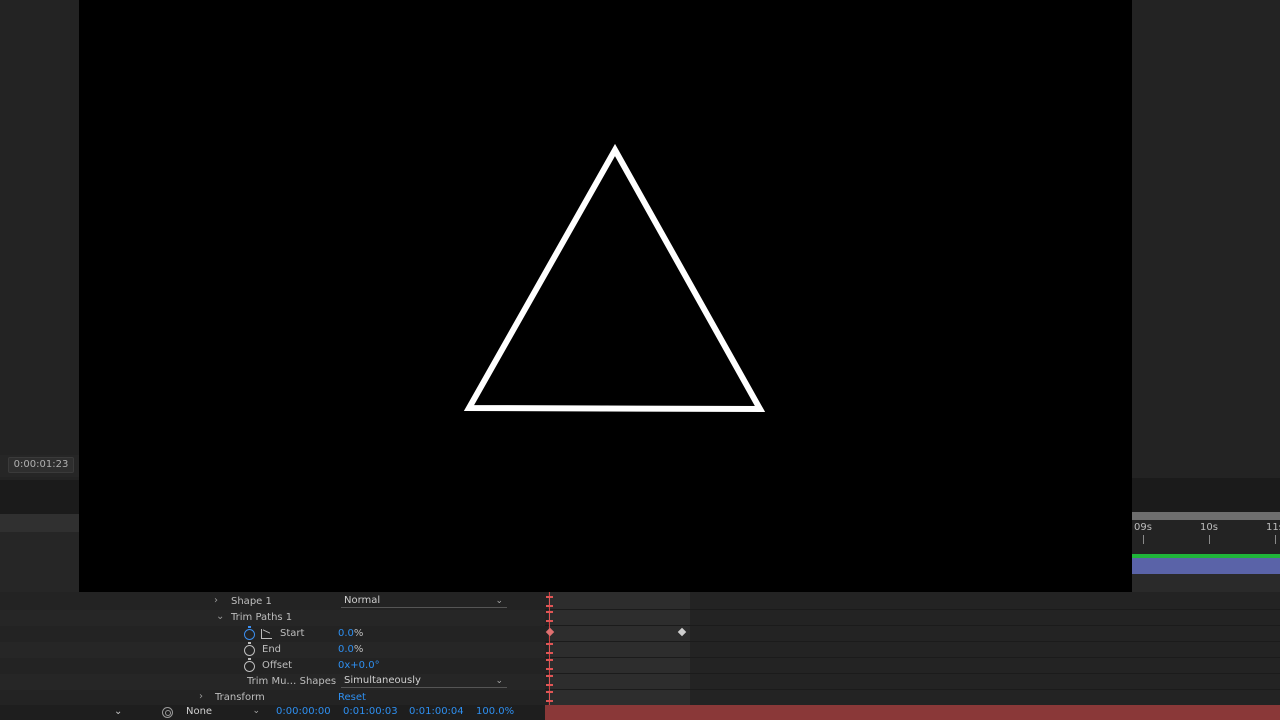  What do you see at coordinates (41, 465) in the screenshot?
I see `current-timecode: 0:00:01:23` at bounding box center [41, 465].